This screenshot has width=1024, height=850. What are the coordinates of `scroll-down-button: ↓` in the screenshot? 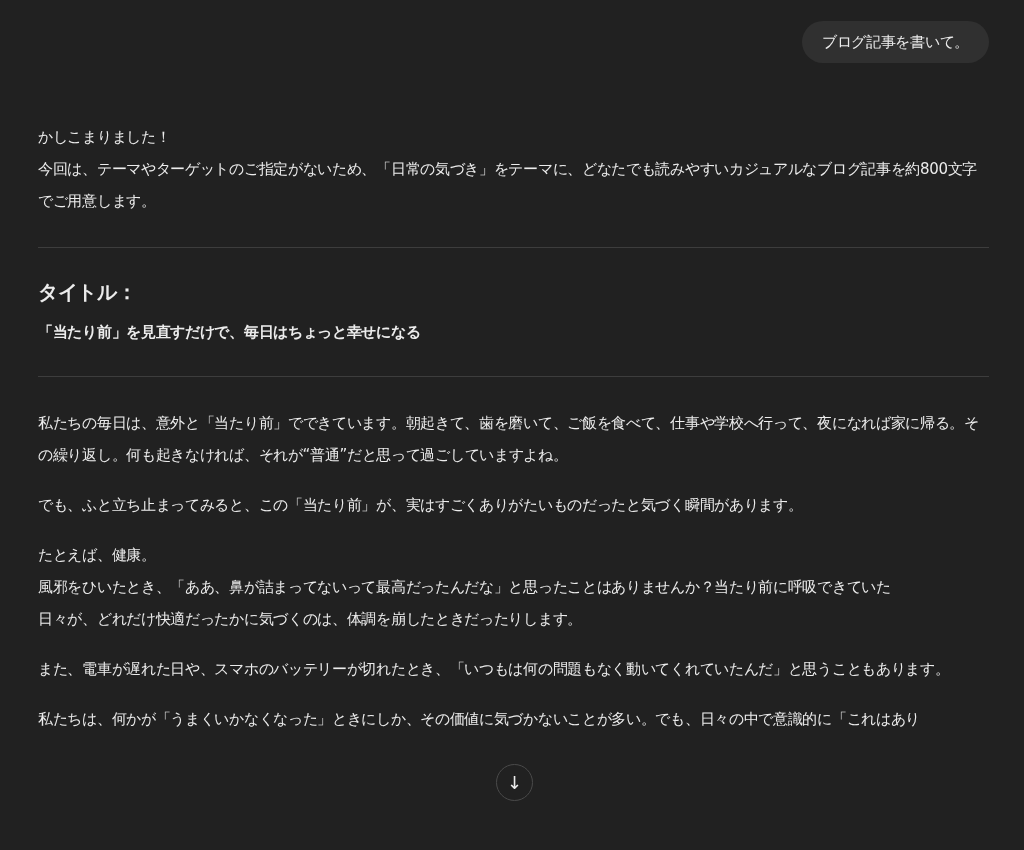 It's located at (514, 782).